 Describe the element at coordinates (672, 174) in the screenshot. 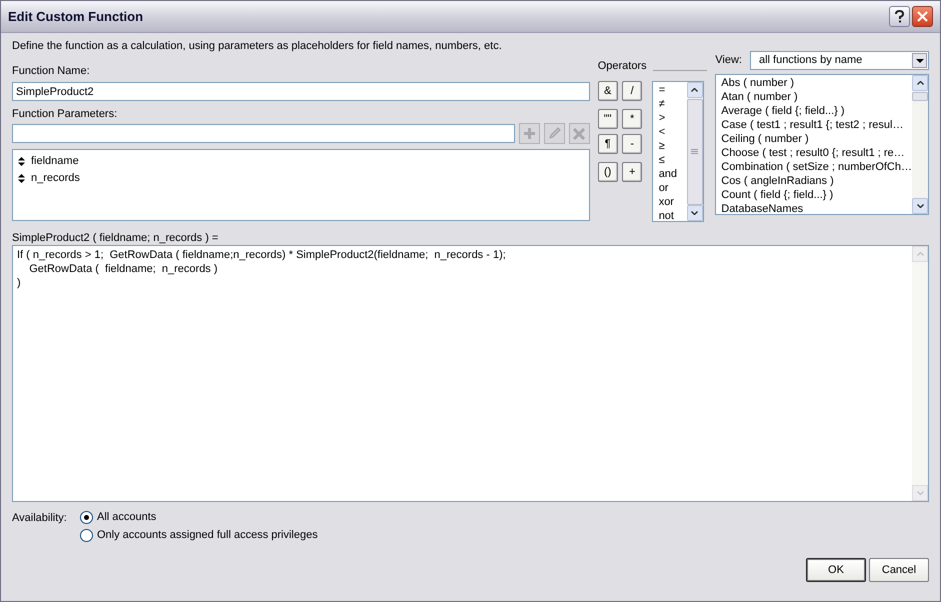

I see `operator-item: and` at that location.